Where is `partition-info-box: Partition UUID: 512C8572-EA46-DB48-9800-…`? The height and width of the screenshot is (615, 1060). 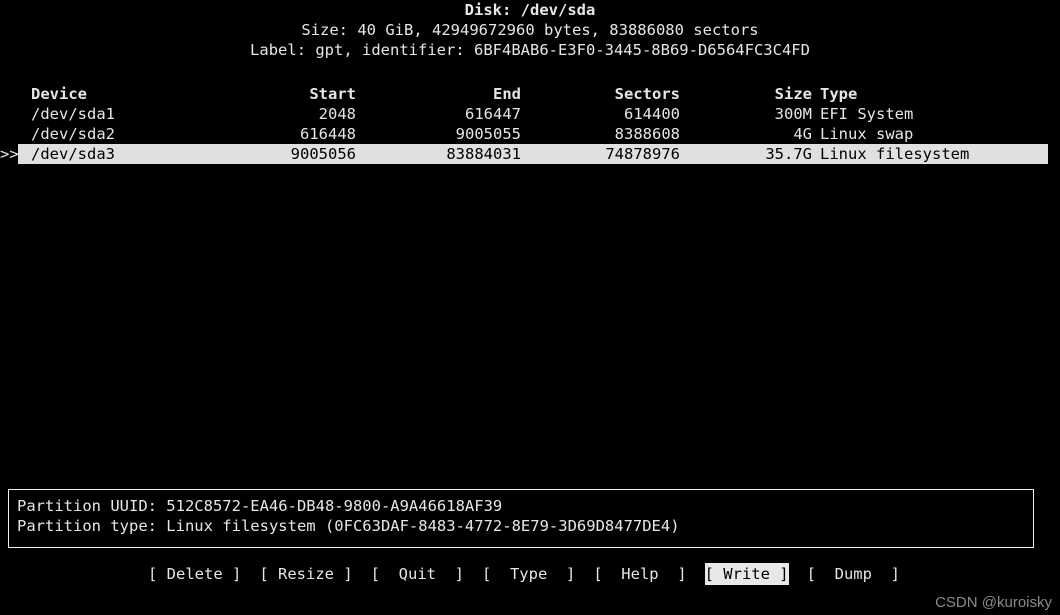
partition-info-box: Partition UUID: 512C8572-EA46-DB48-9800-… is located at coordinates (521, 518).